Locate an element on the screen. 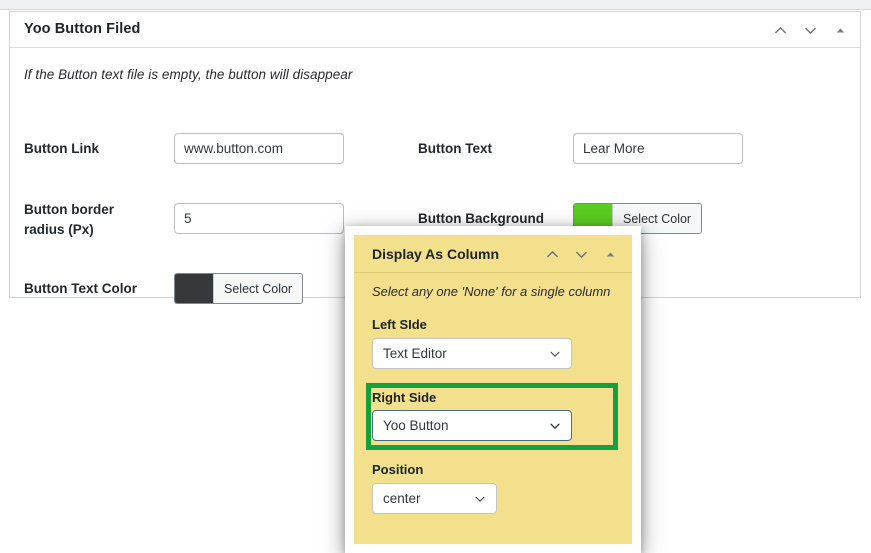 This screenshot has width=871, height=553. right-side-select-value: Yoo Button is located at coordinates (416, 425).